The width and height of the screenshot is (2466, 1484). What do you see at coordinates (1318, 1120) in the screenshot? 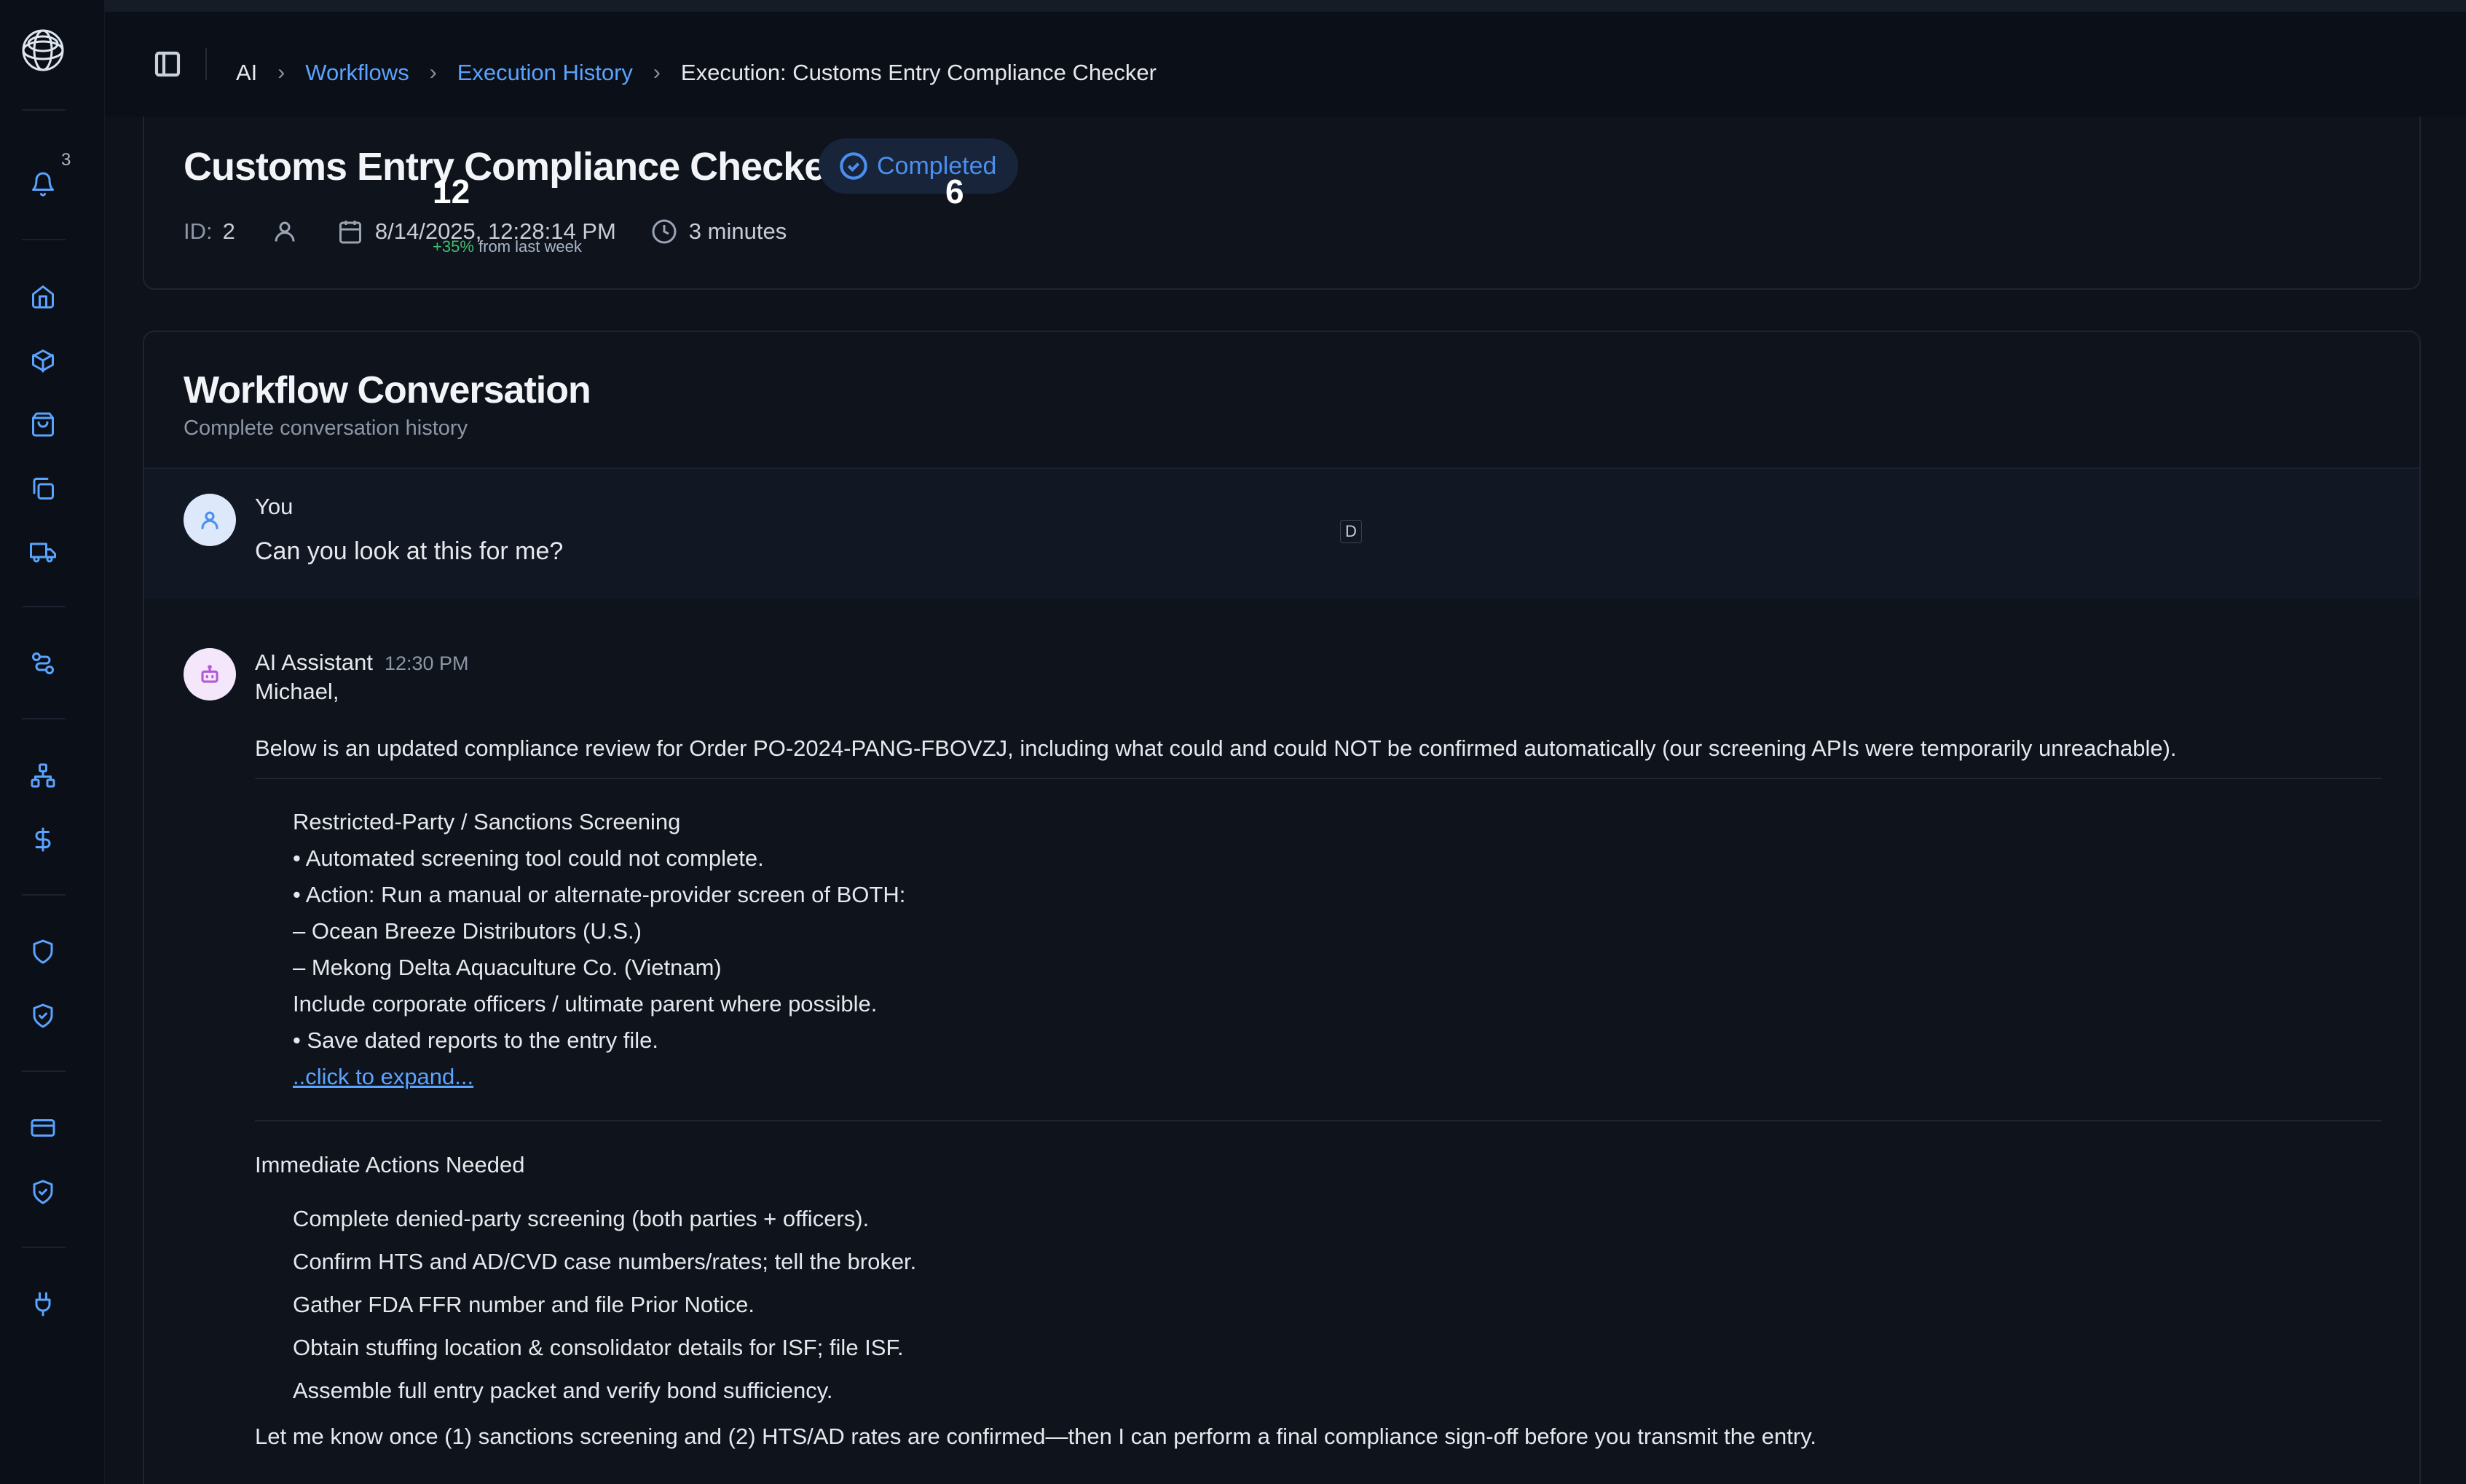
I see `divider` at bounding box center [1318, 1120].